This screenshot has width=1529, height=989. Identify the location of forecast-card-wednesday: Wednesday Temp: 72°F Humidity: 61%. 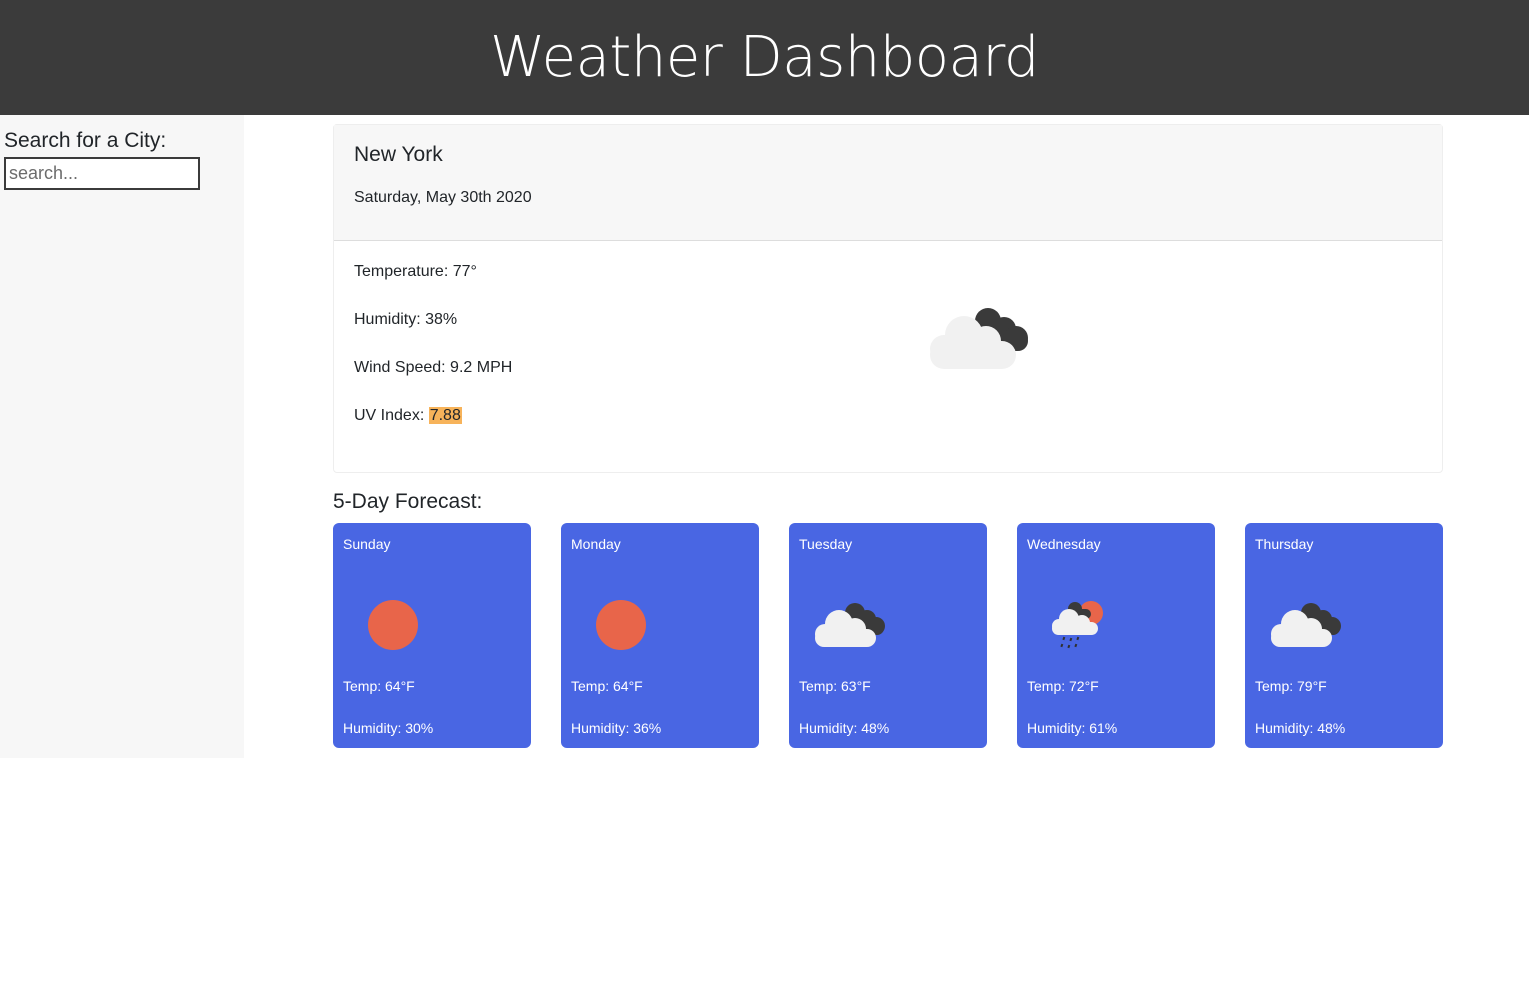
(1116, 635).